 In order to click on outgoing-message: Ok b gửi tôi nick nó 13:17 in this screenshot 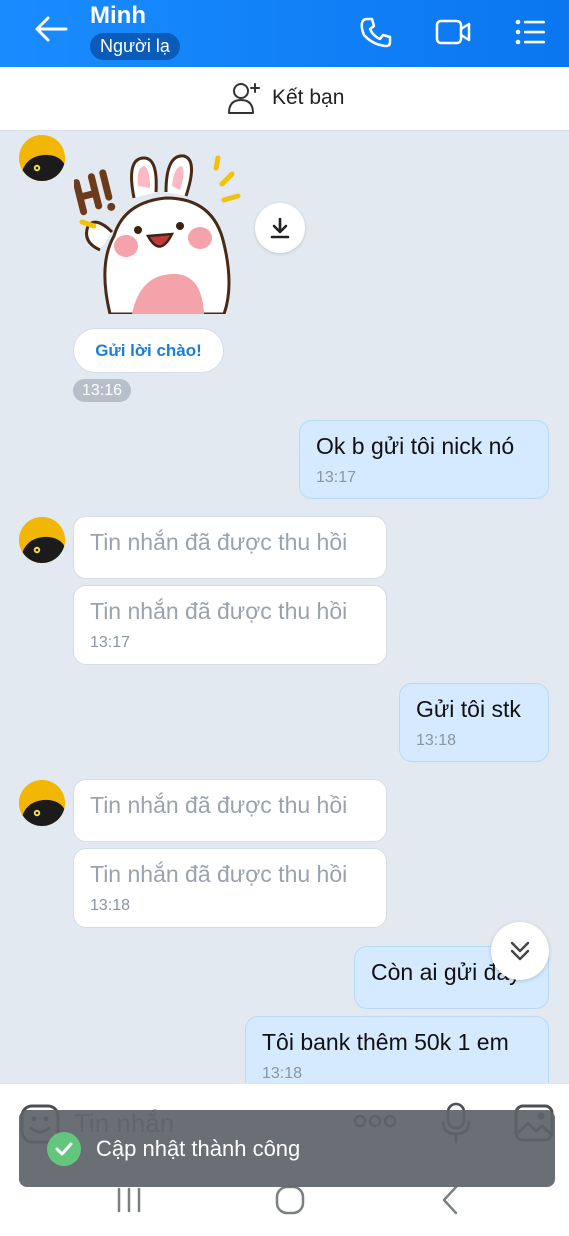, I will do `click(424, 459)`.